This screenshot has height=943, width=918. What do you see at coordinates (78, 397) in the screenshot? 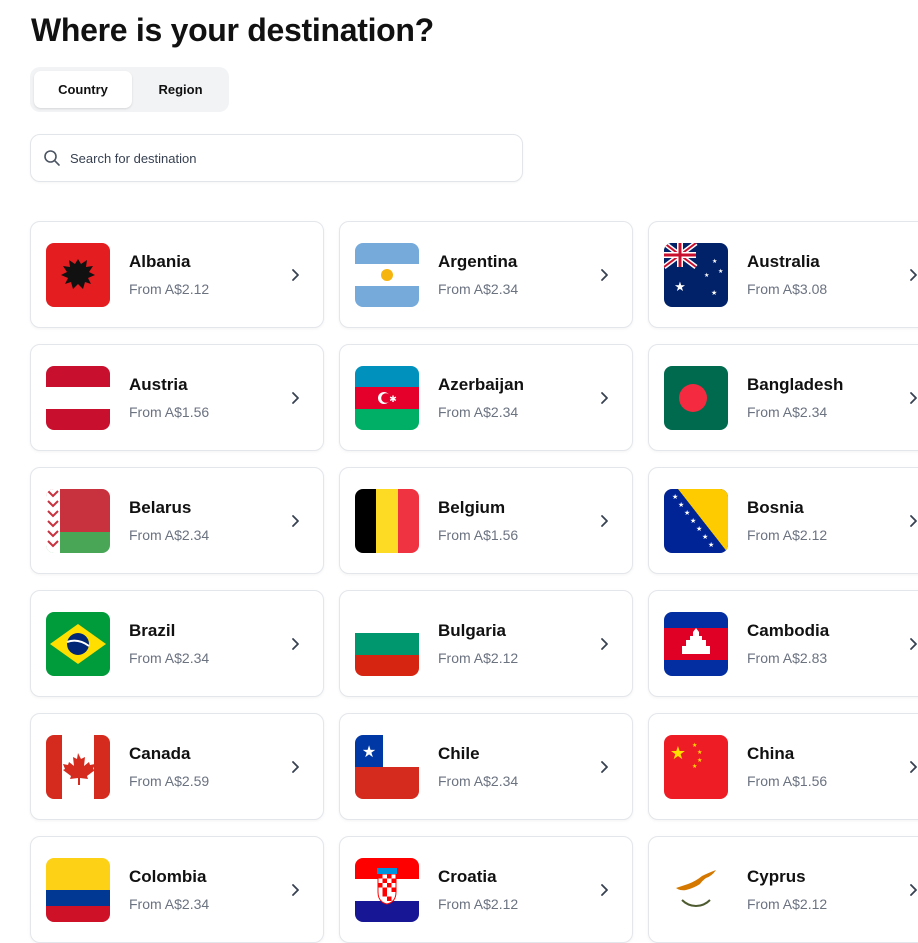
I see `austria-flag-icon` at bounding box center [78, 397].